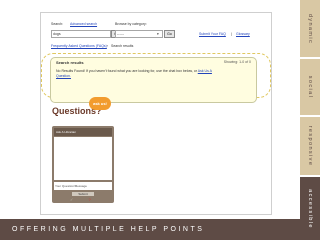 The width and height of the screenshot is (320, 240). Describe the element at coordinates (81, 34) in the screenshot. I see `search-input: dogs` at that location.